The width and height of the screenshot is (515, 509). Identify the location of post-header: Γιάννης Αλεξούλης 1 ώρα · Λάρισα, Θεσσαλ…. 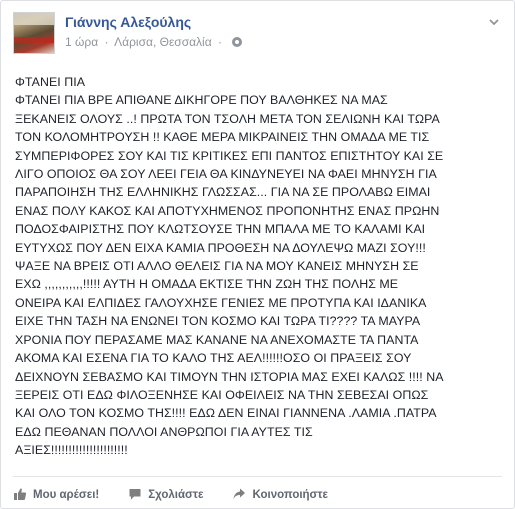
(257, 34).